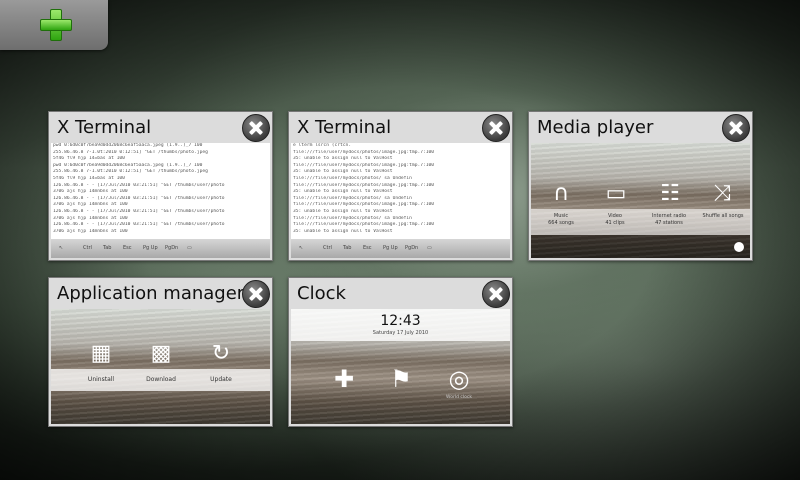  Describe the element at coordinates (344, 379) in the screenshot. I see `plus-icon: ✚` at that location.